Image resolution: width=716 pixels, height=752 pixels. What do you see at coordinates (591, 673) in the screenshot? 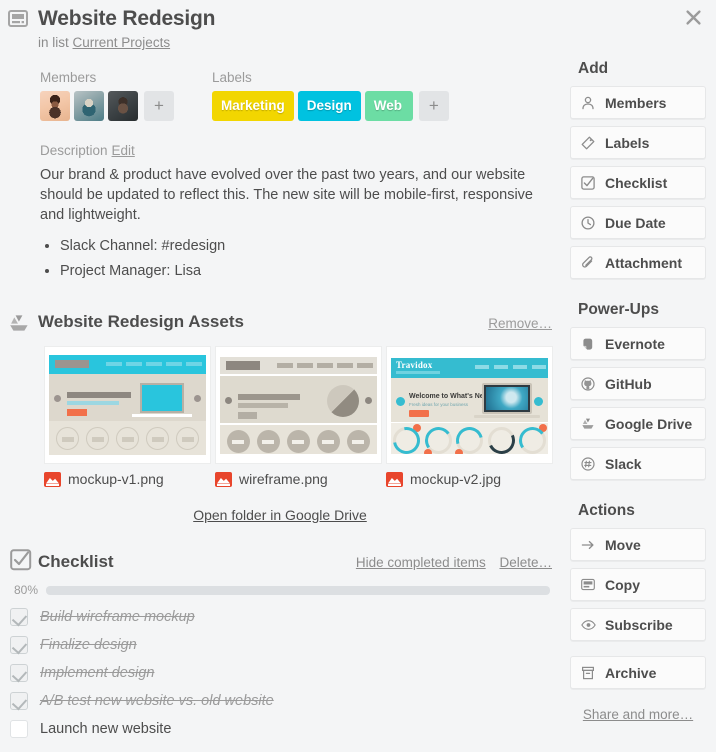
I see `archive-icon` at bounding box center [591, 673].